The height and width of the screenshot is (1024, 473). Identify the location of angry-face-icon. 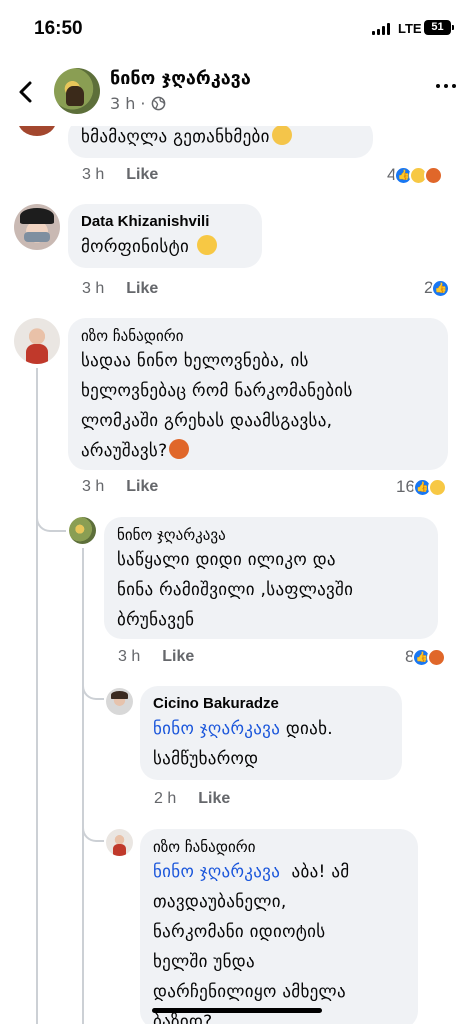
(179, 449).